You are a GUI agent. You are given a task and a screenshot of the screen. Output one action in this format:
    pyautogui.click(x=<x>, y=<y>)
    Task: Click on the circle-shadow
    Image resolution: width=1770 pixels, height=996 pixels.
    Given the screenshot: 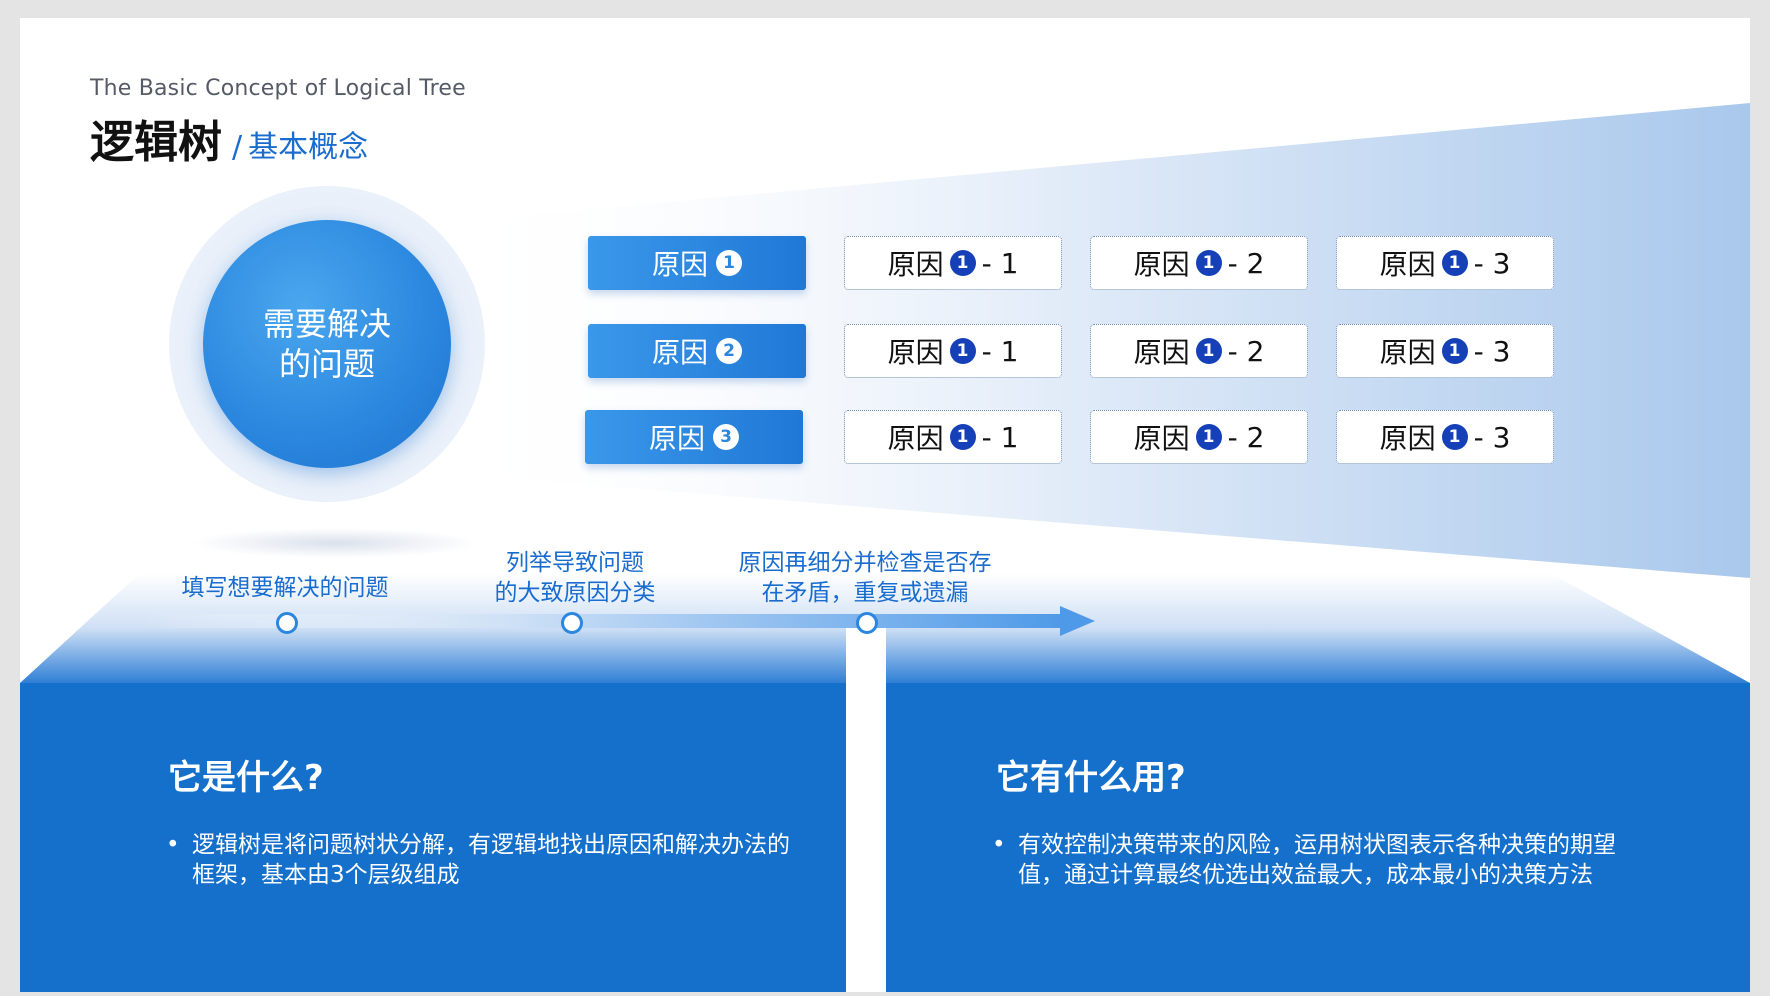 What is the action you would take?
    pyautogui.click(x=335, y=543)
    